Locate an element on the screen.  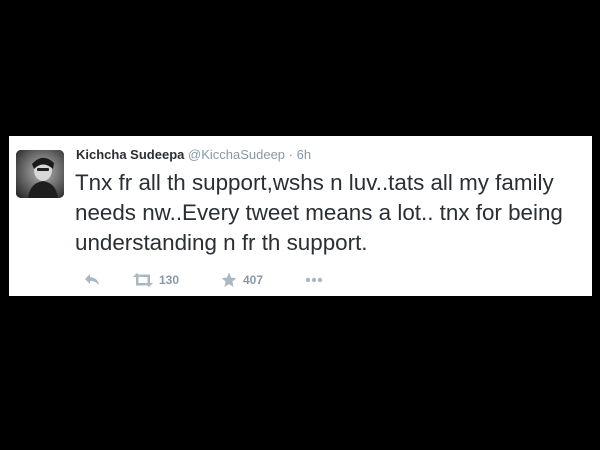
avatar is located at coordinates (40, 174).